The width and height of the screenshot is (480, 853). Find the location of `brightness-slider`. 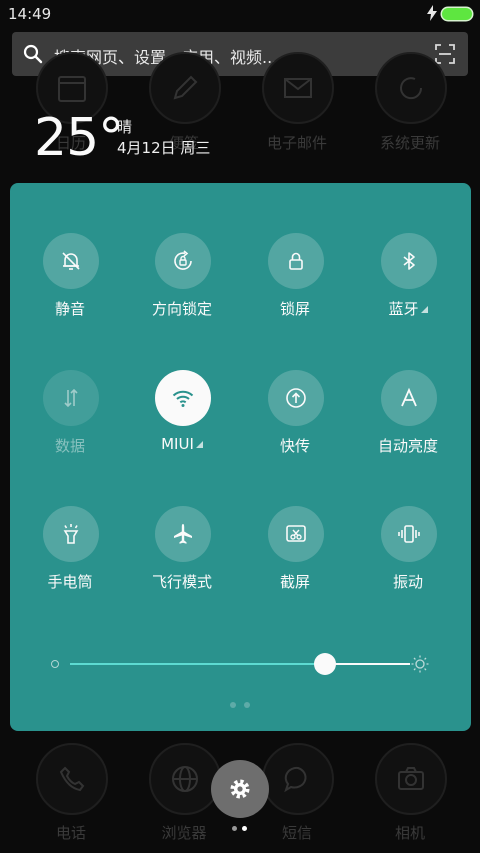

brightness-slider is located at coordinates (240, 665).